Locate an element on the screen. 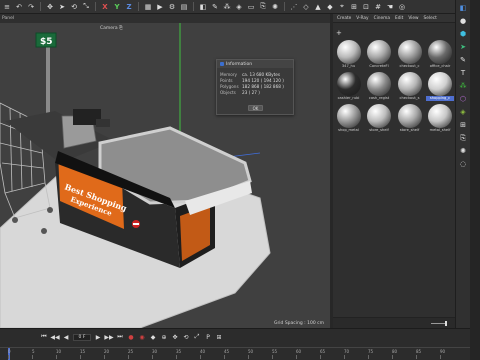  timeline-tick-label: 50 is located at coordinates (251, 351).